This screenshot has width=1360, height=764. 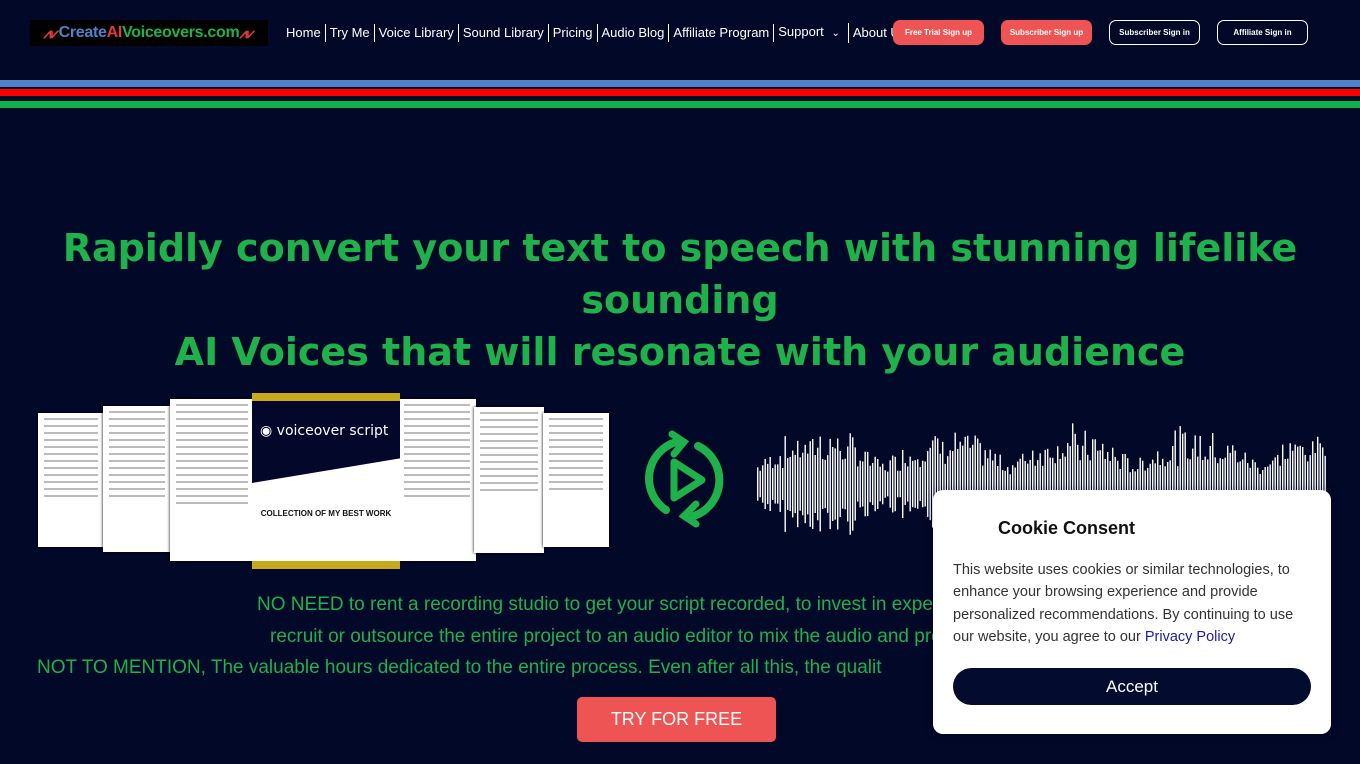 What do you see at coordinates (938, 32) in the screenshot?
I see `free-trial-signup-button: Free Trial Sign up` at bounding box center [938, 32].